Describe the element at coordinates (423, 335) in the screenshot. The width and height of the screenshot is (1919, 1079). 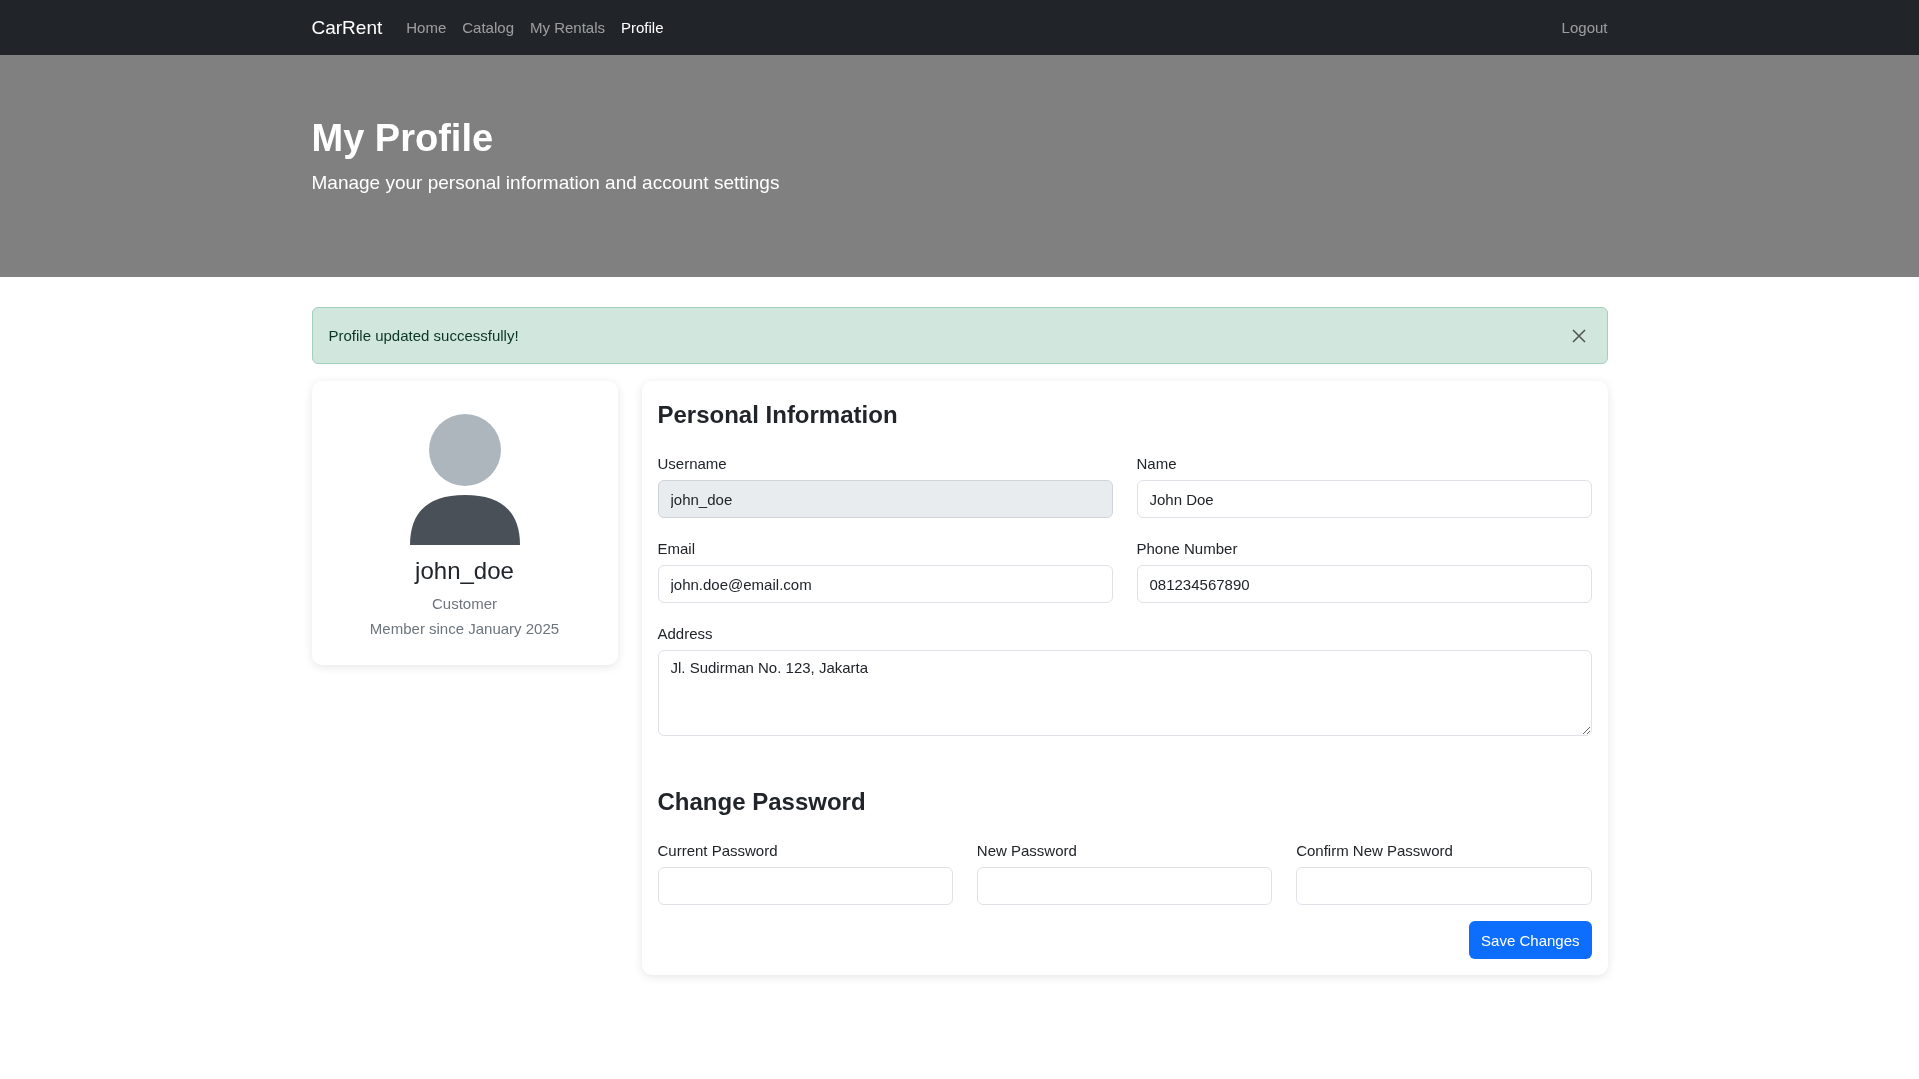
I see `alert-message: Profile updated successfully!` at that location.